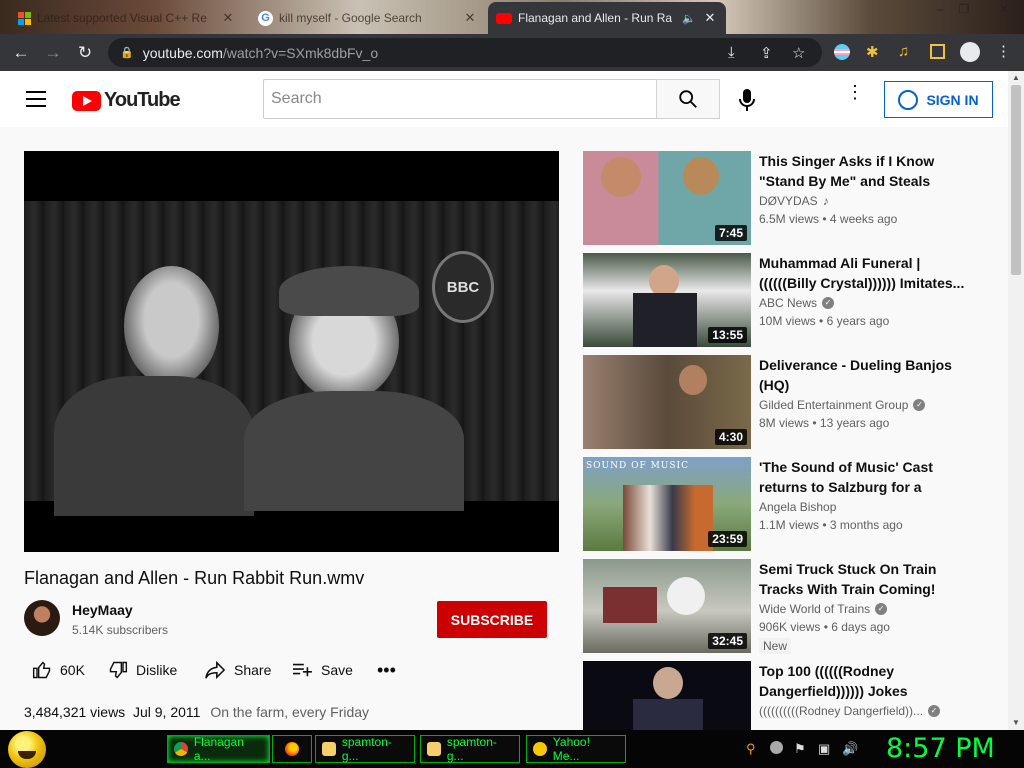 This screenshot has height=768, width=1024. Describe the element at coordinates (24, 18) in the screenshot. I see `windows-icon` at that location.